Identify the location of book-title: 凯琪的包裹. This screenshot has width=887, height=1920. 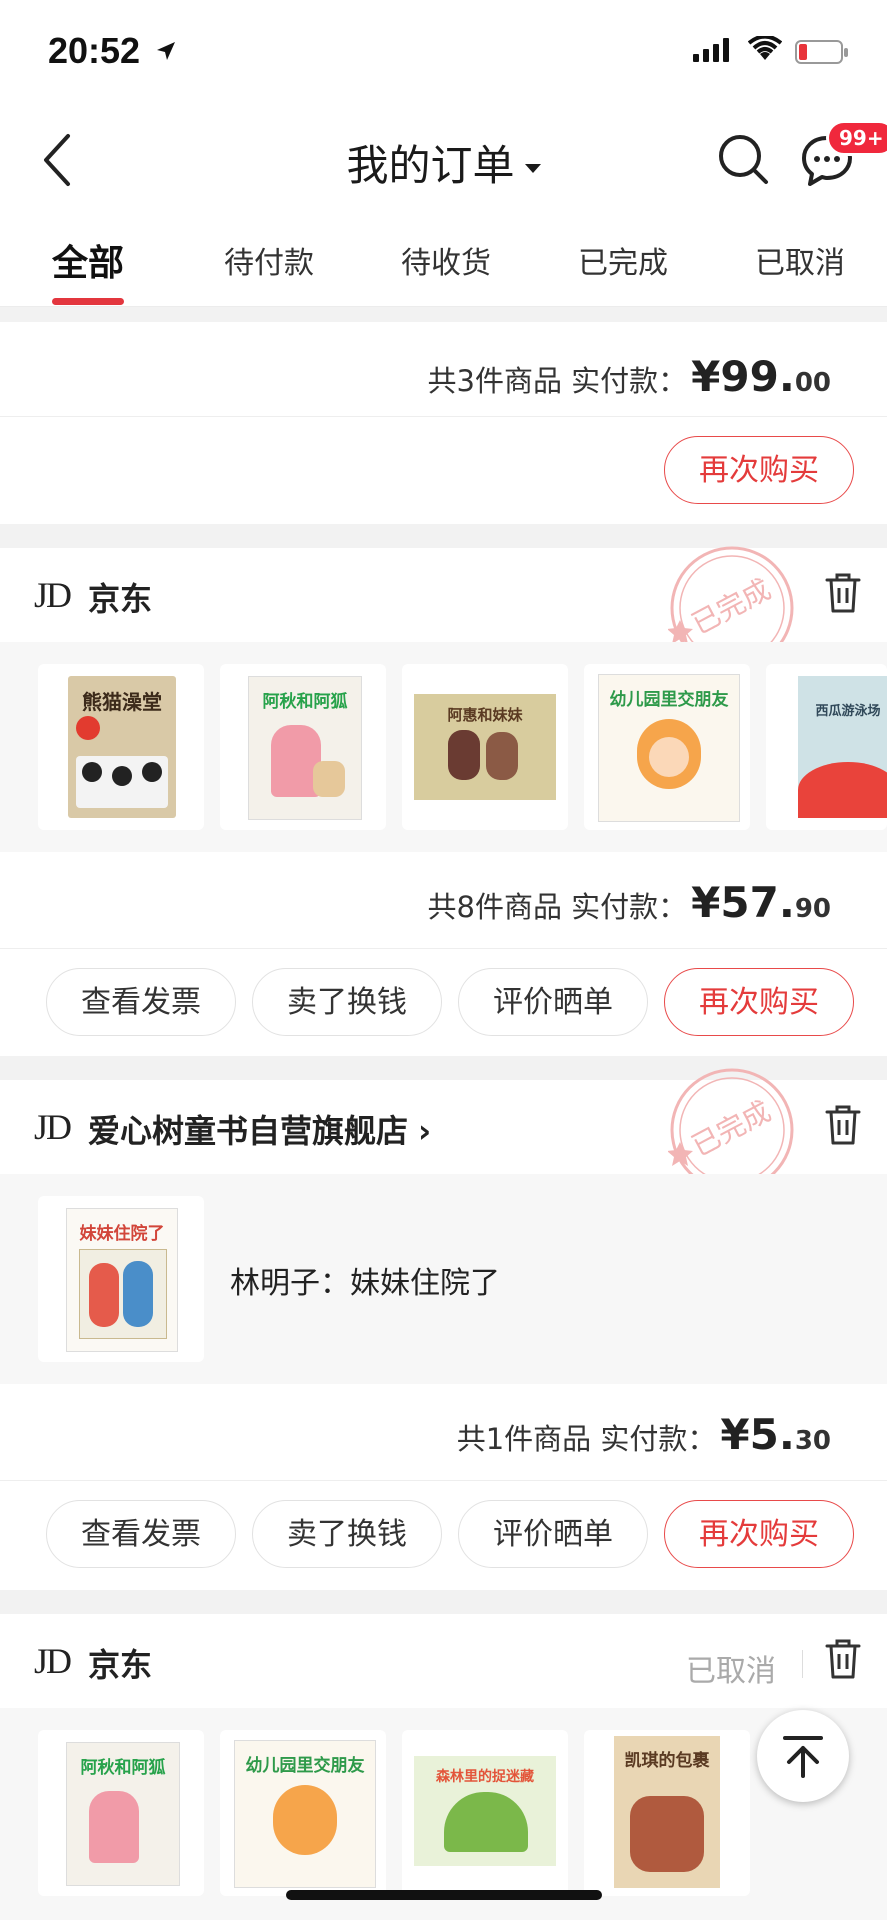
(667, 1761).